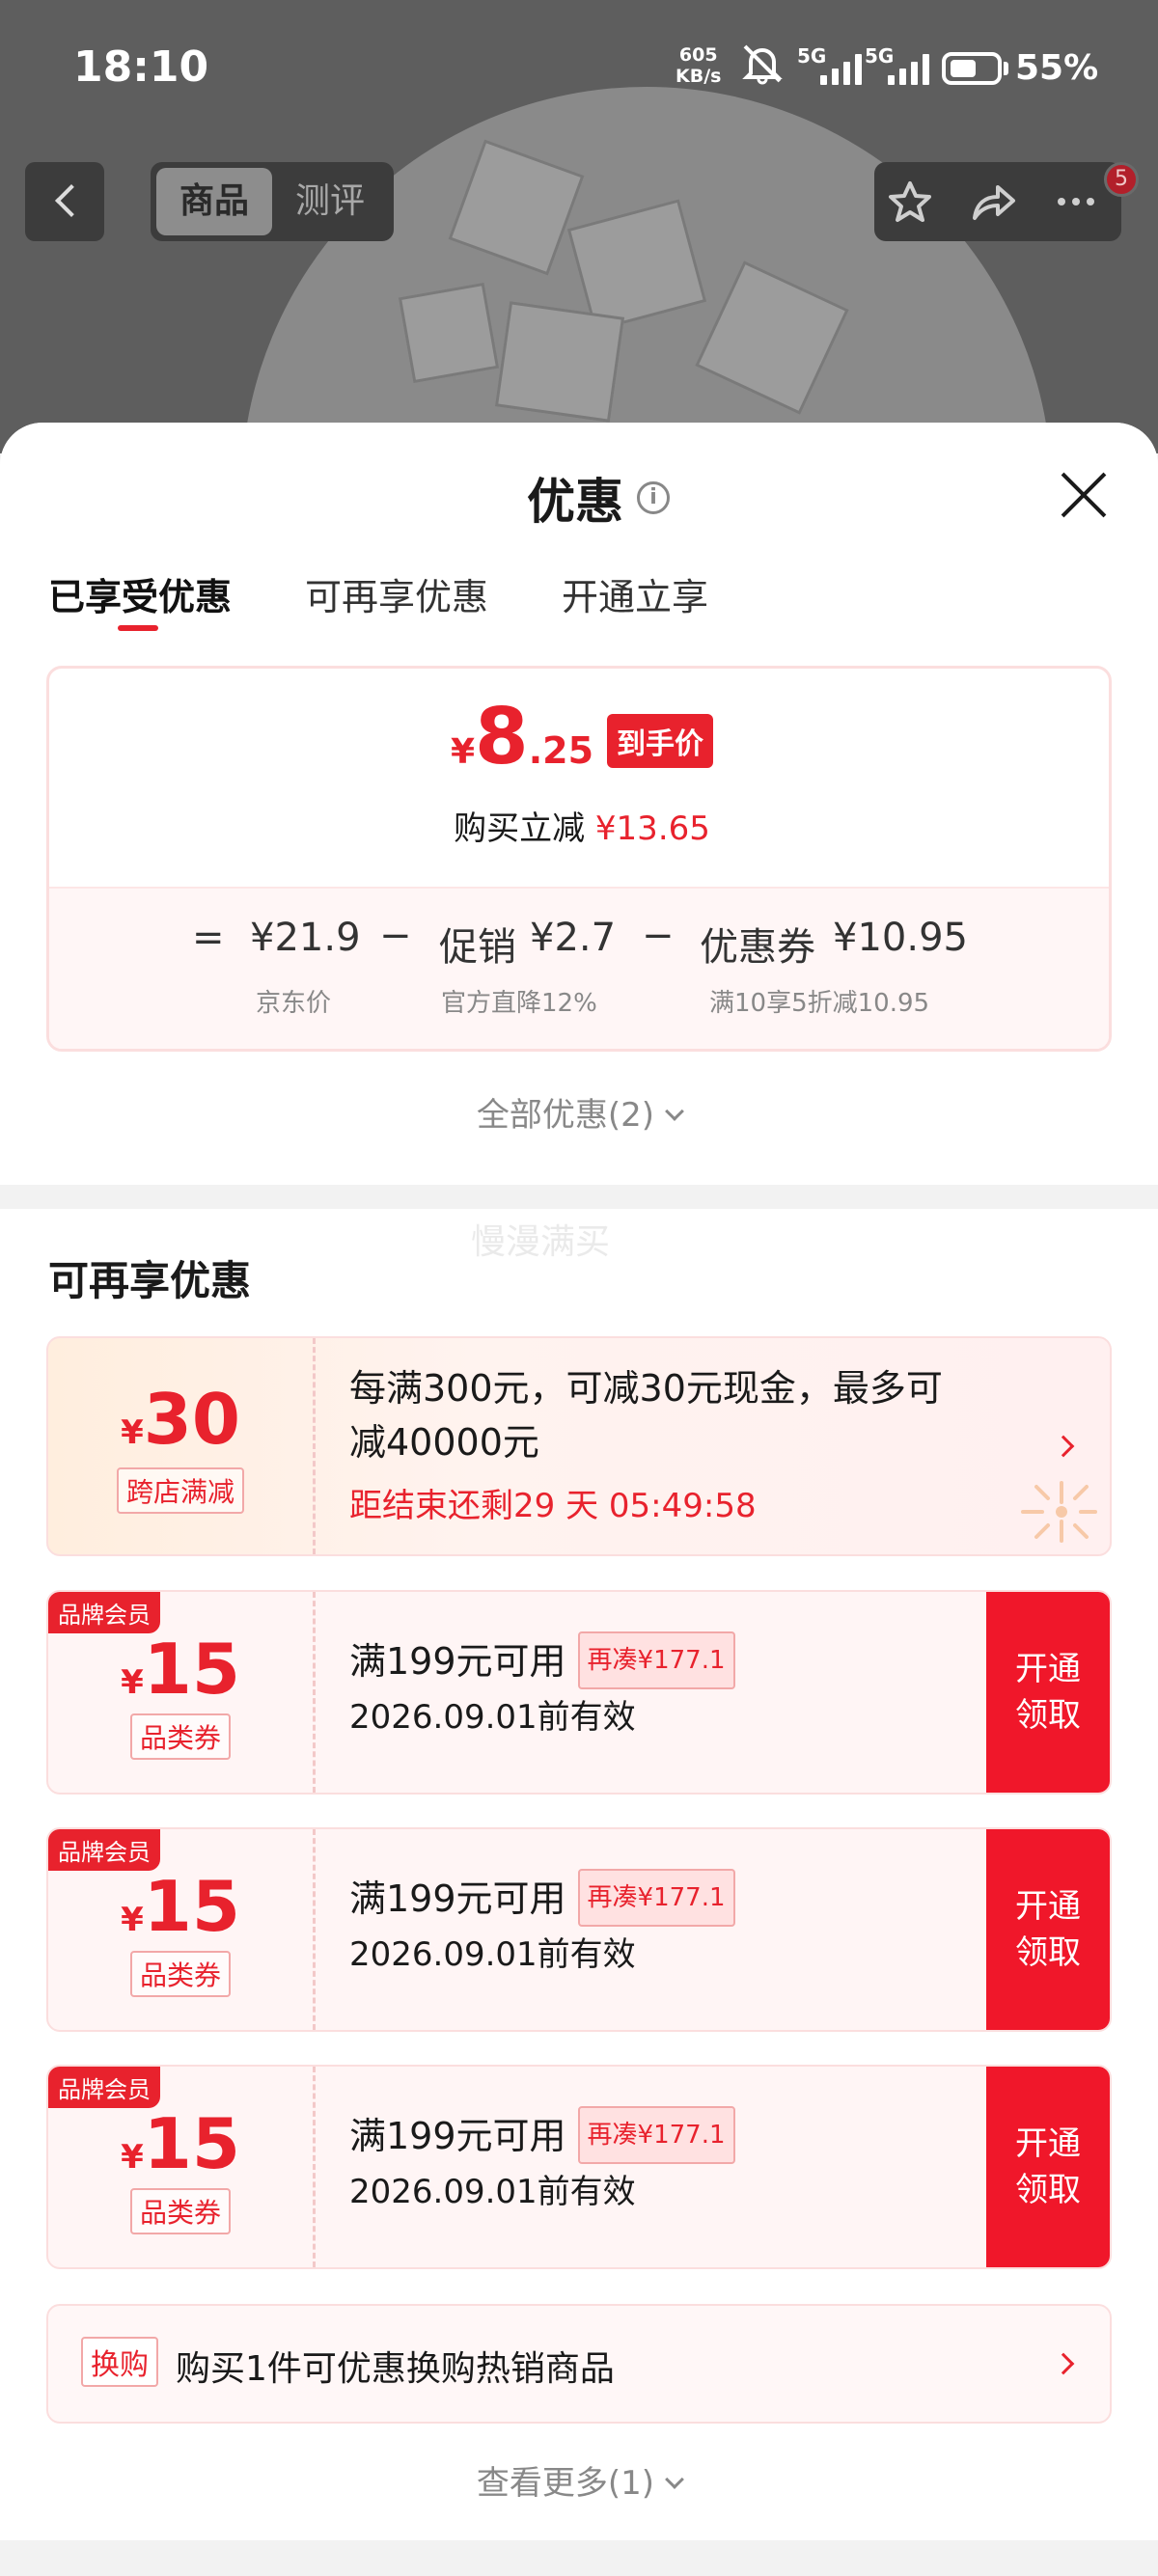  Describe the element at coordinates (646, 1415) in the screenshot. I see `cross-store-desc: 每满300元，可减30元现金，最多可 减40000元` at that location.